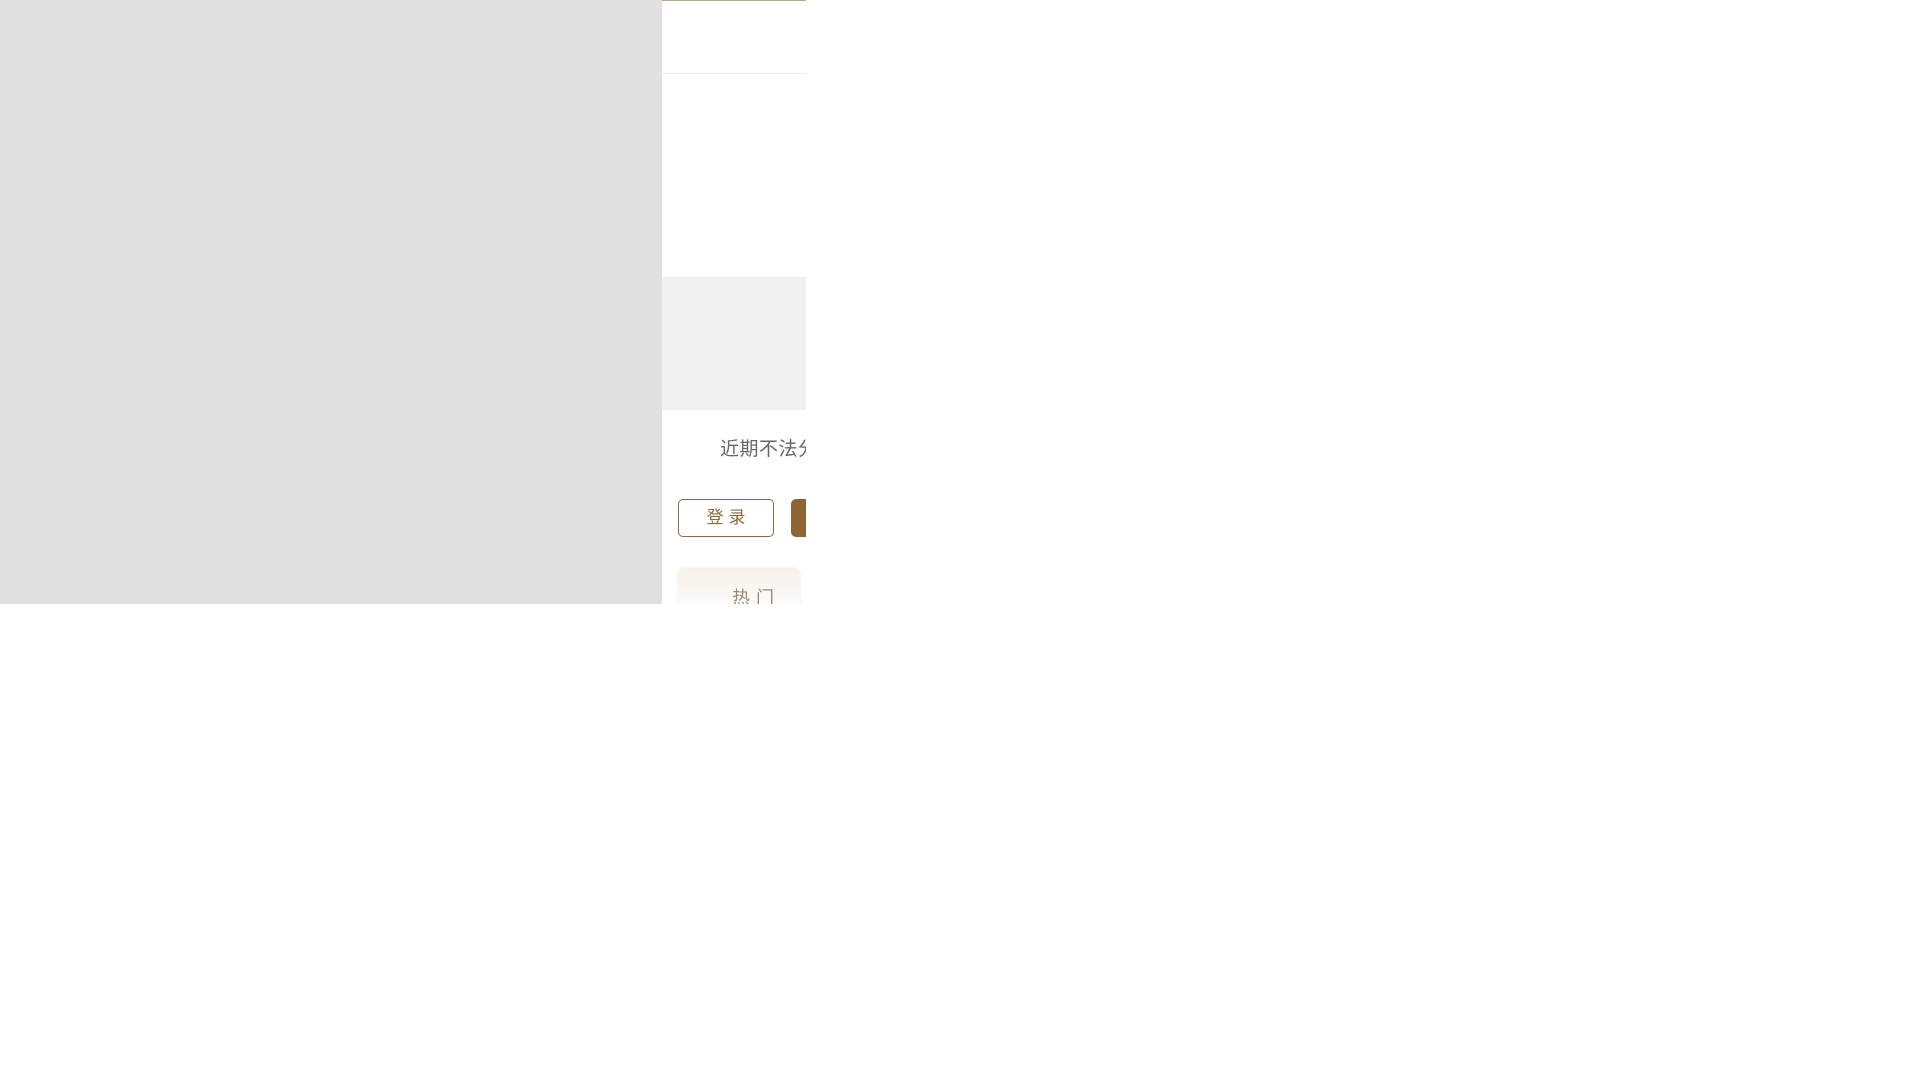 This screenshot has width=1920, height=1080. I want to click on tab-hot-label: 热门, so click(756, 596).